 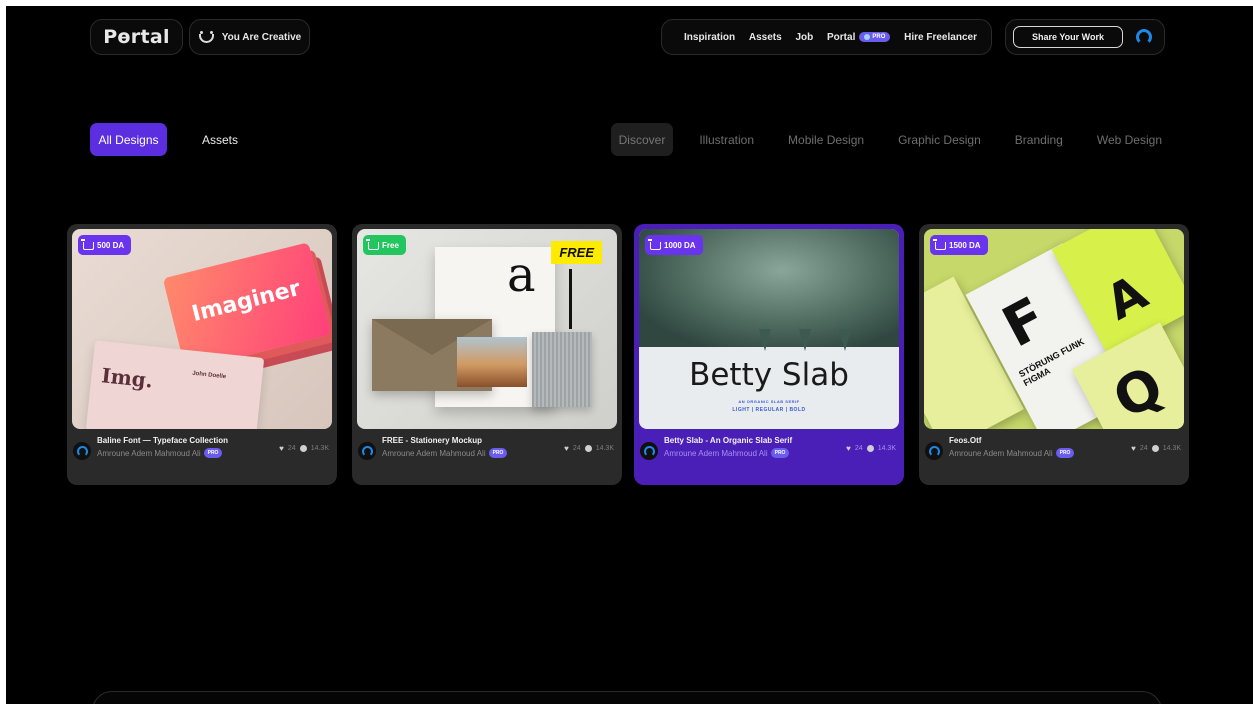 I want to click on card-title: FREE - Stationery Mockup, so click(x=432, y=440).